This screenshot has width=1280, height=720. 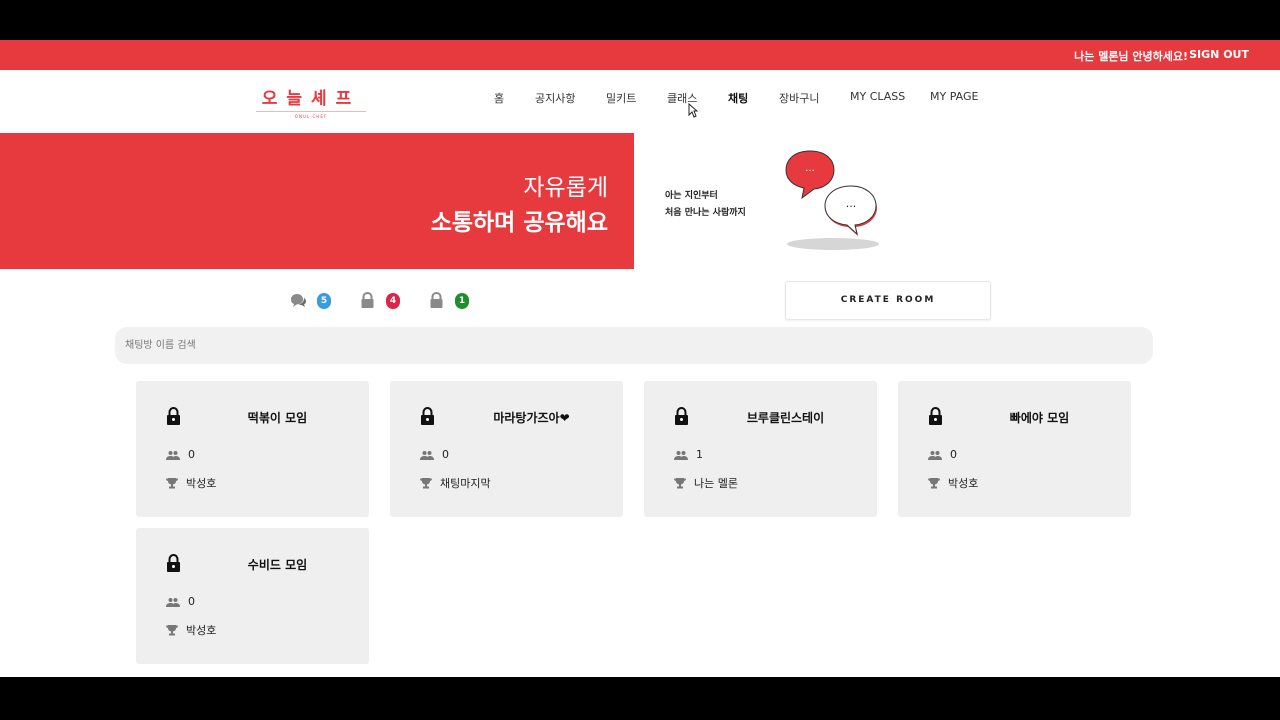 What do you see at coordinates (1219, 54) in the screenshot?
I see `sign-out-link: SIGN OUT` at bounding box center [1219, 54].